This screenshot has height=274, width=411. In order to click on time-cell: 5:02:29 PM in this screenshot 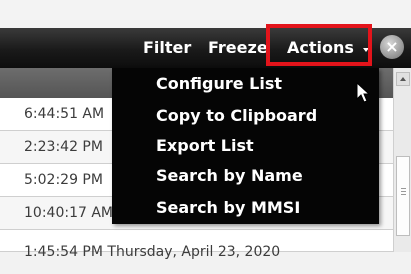, I will do `click(63, 180)`.